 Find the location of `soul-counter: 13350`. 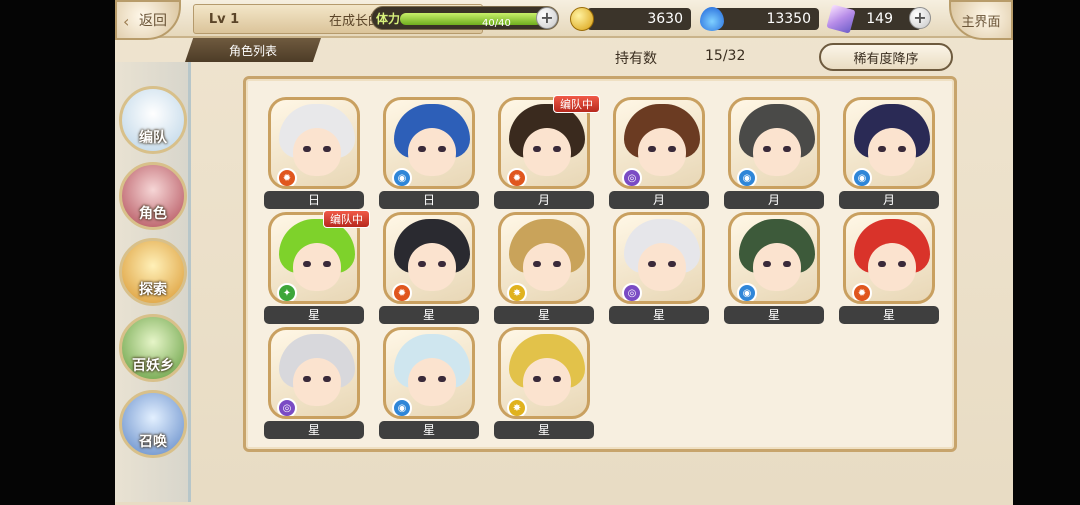

soul-counter: 13350 is located at coordinates (765, 19).